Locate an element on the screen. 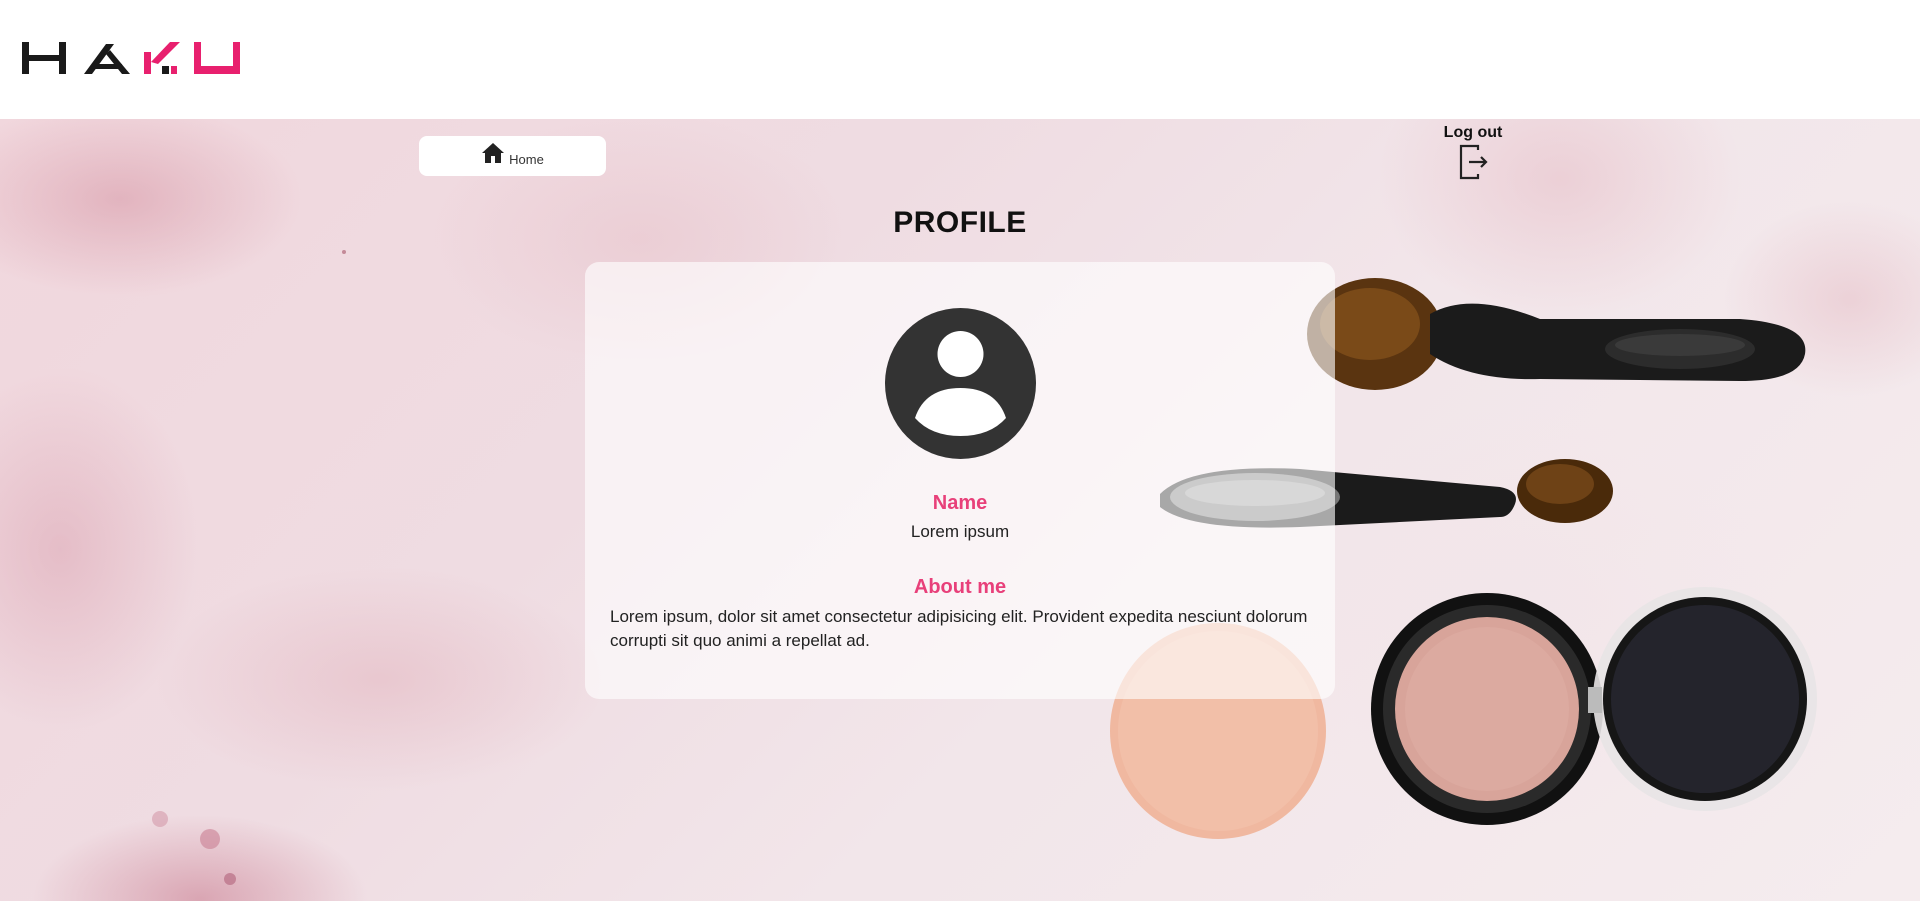 This screenshot has height=901, width=1920. logout-icon is located at coordinates (1473, 162).